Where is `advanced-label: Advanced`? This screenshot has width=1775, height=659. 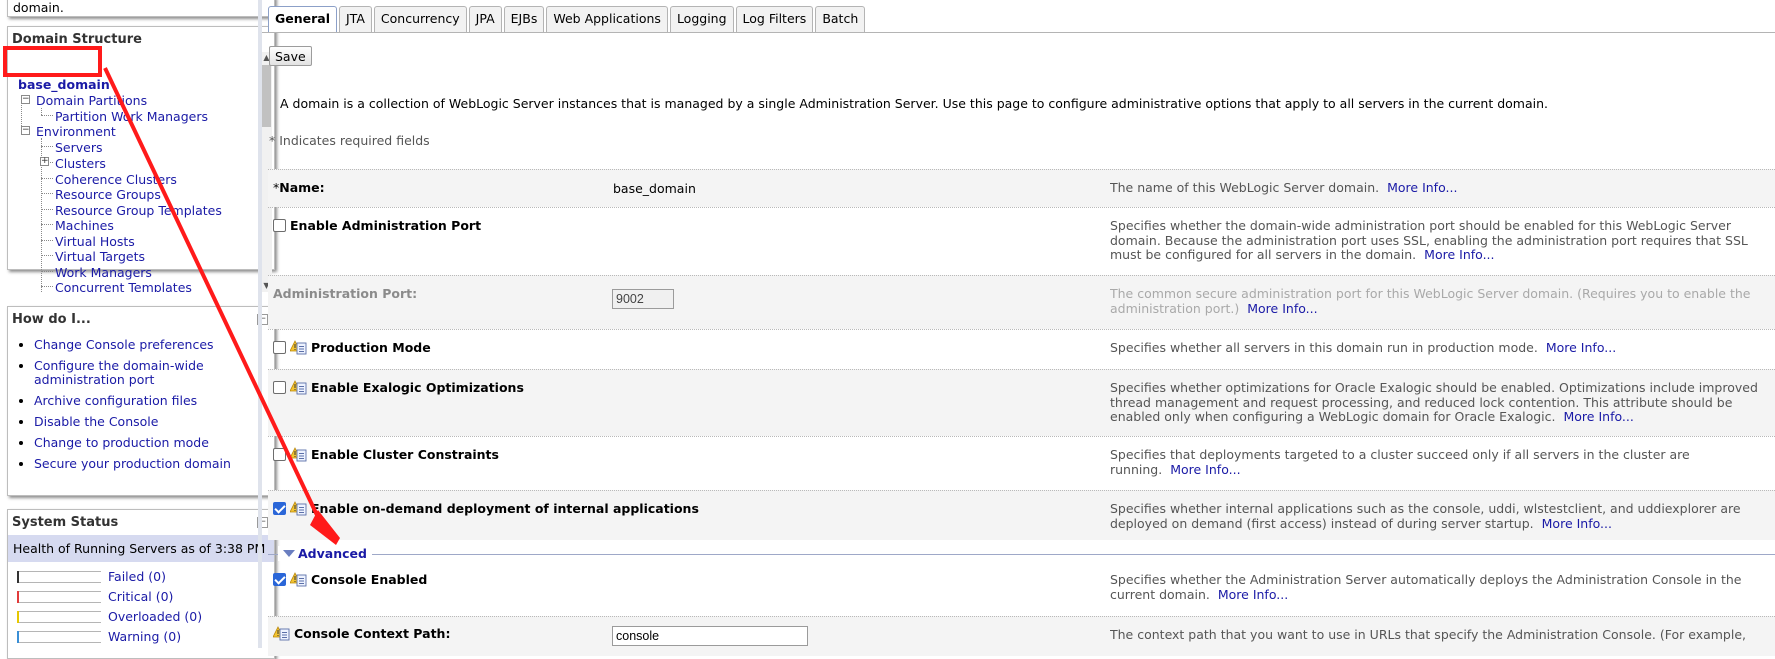 advanced-label: Advanced is located at coordinates (325, 553).